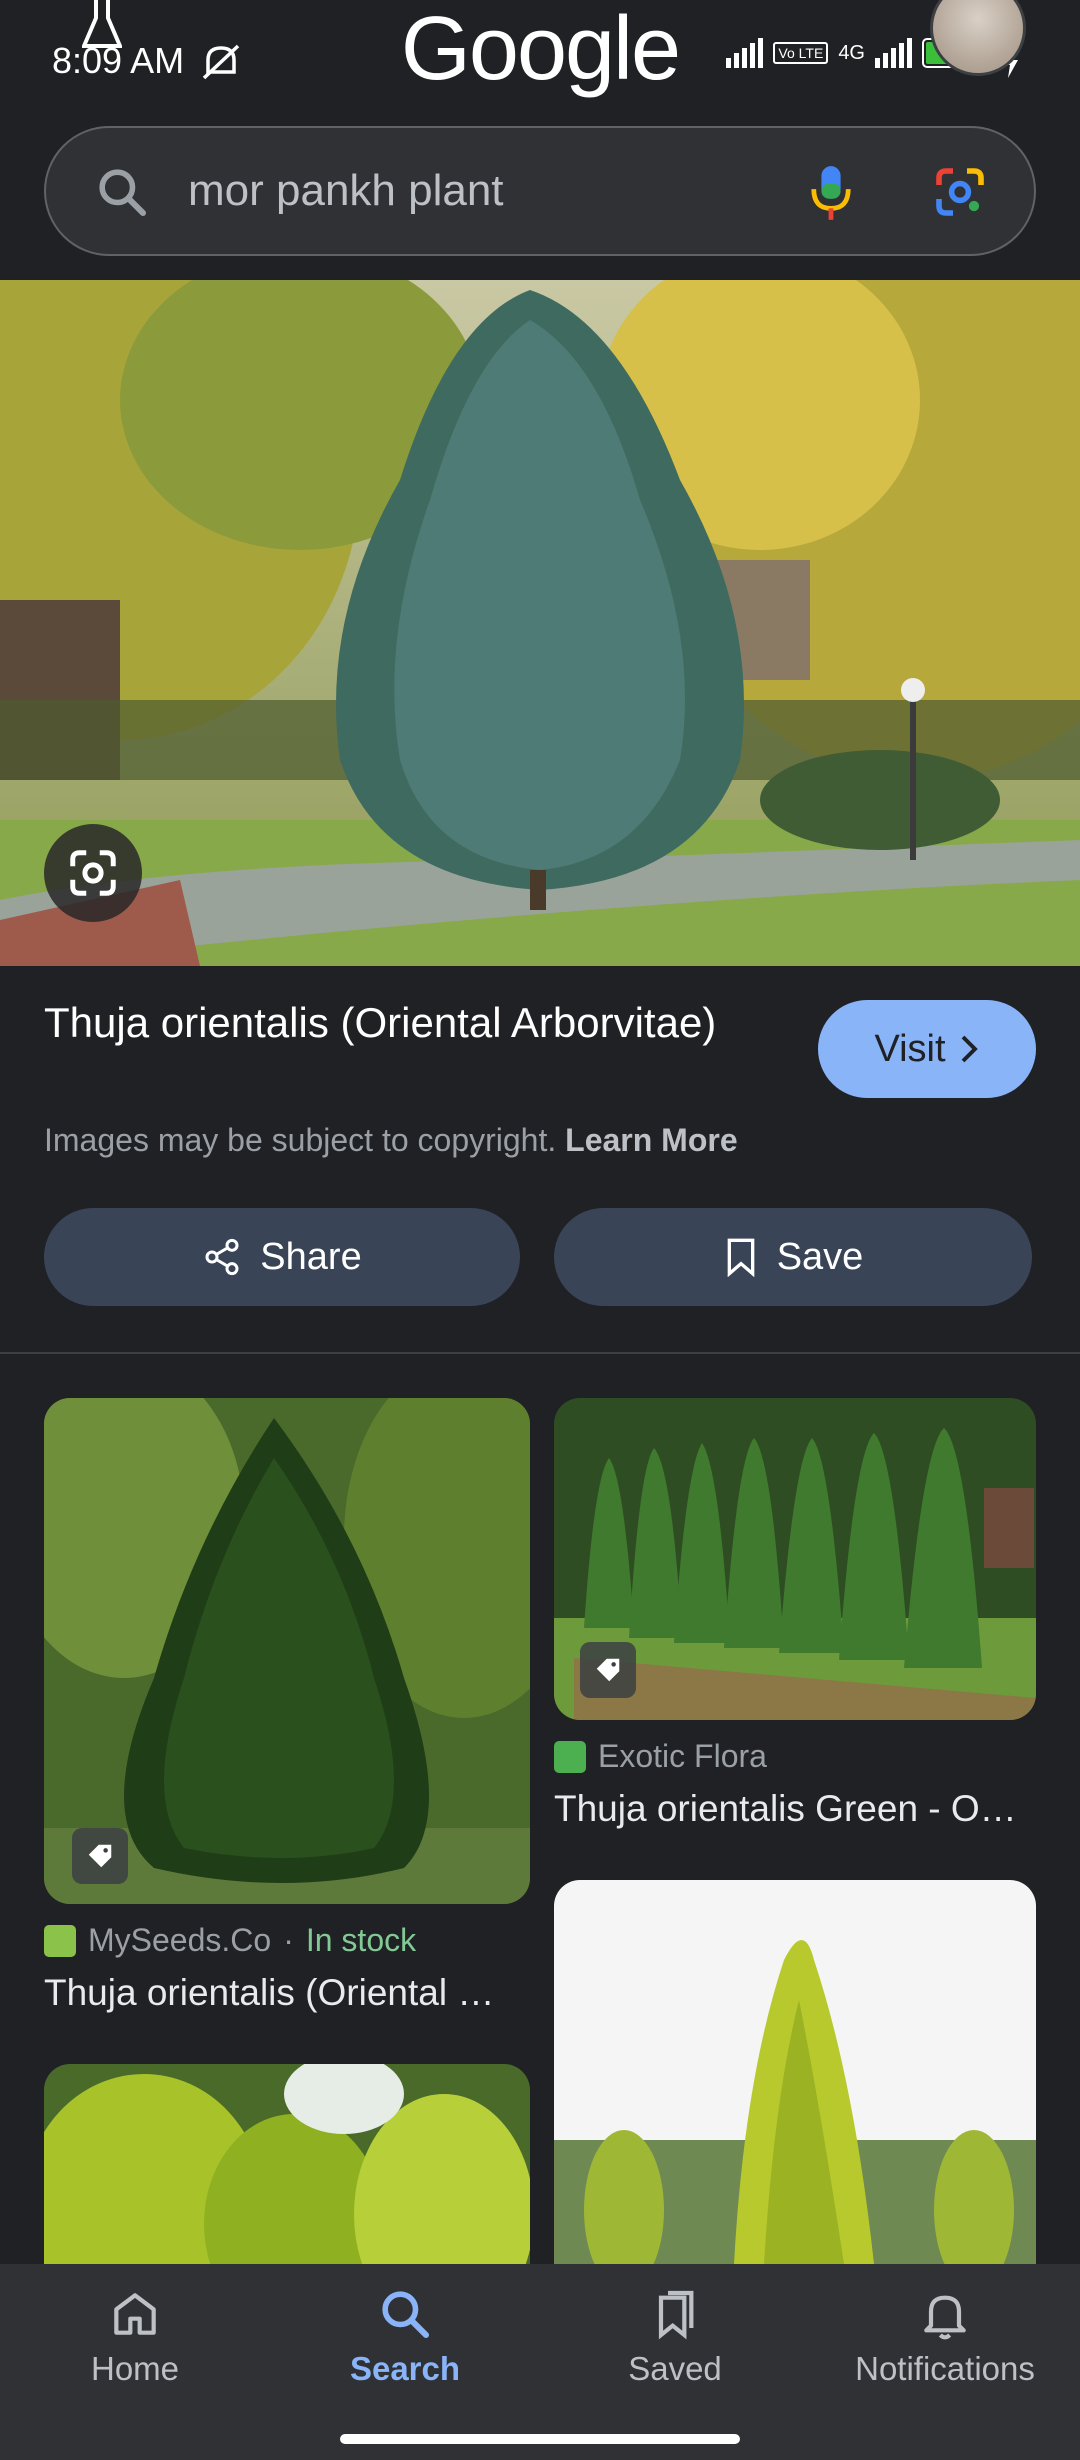 This screenshot has width=1080, height=2460. I want to click on stock-status: In stock, so click(361, 1940).